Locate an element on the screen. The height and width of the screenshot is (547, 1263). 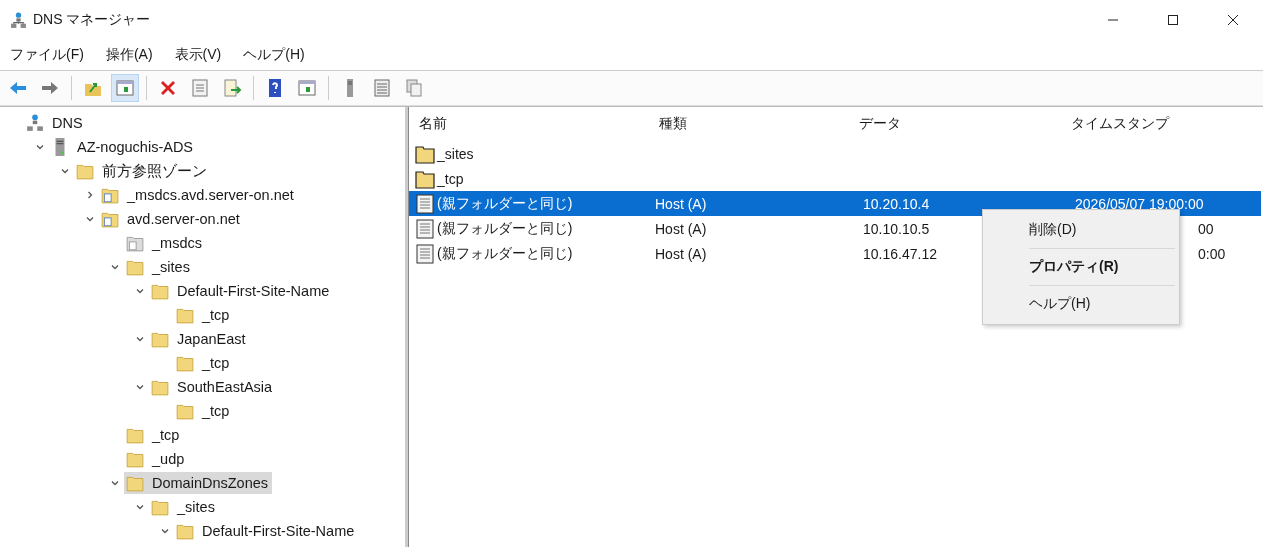
menu-item: 表示(V) is located at coordinates (198, 55).